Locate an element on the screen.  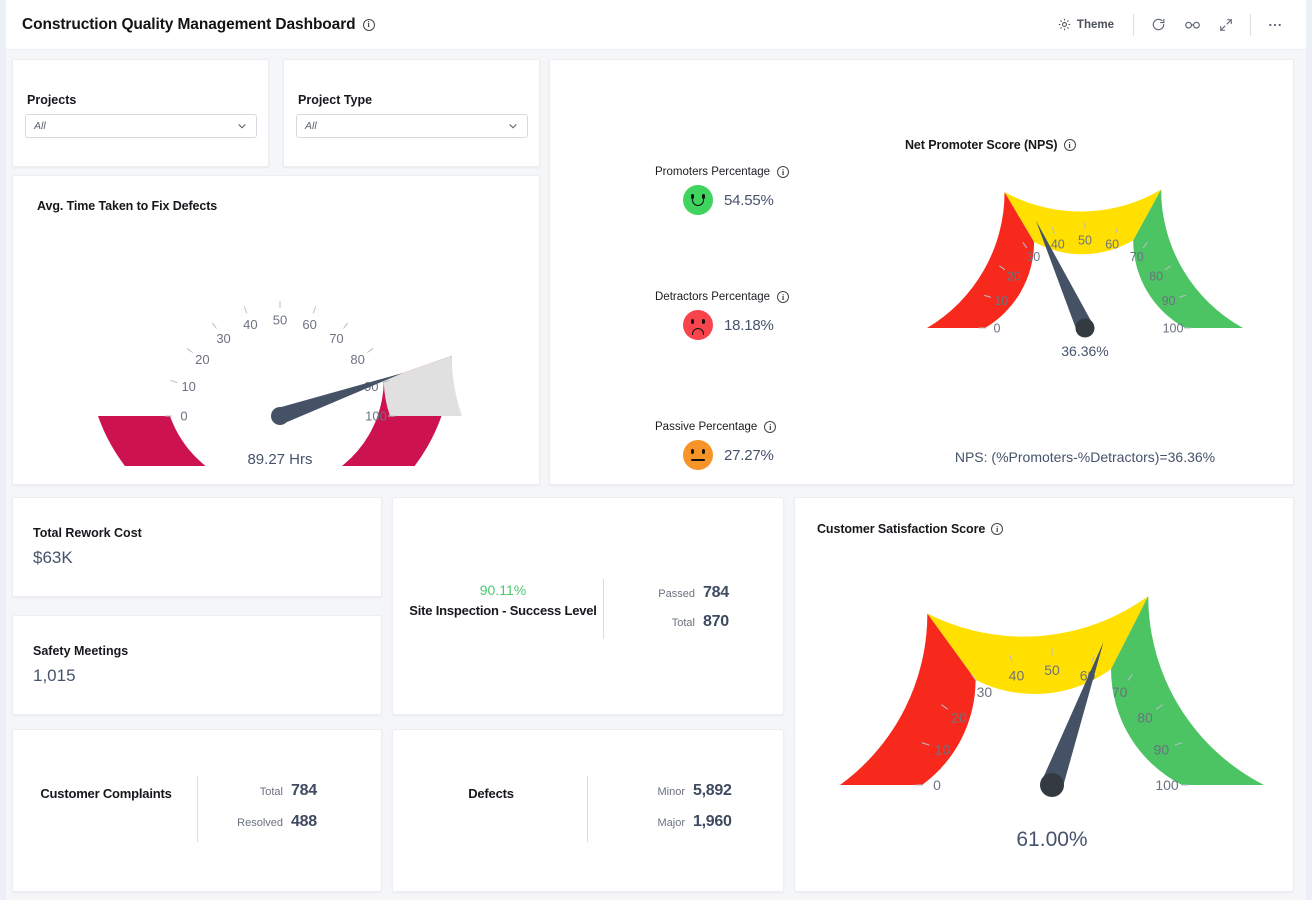
metric-value: 488 is located at coordinates (304, 821).